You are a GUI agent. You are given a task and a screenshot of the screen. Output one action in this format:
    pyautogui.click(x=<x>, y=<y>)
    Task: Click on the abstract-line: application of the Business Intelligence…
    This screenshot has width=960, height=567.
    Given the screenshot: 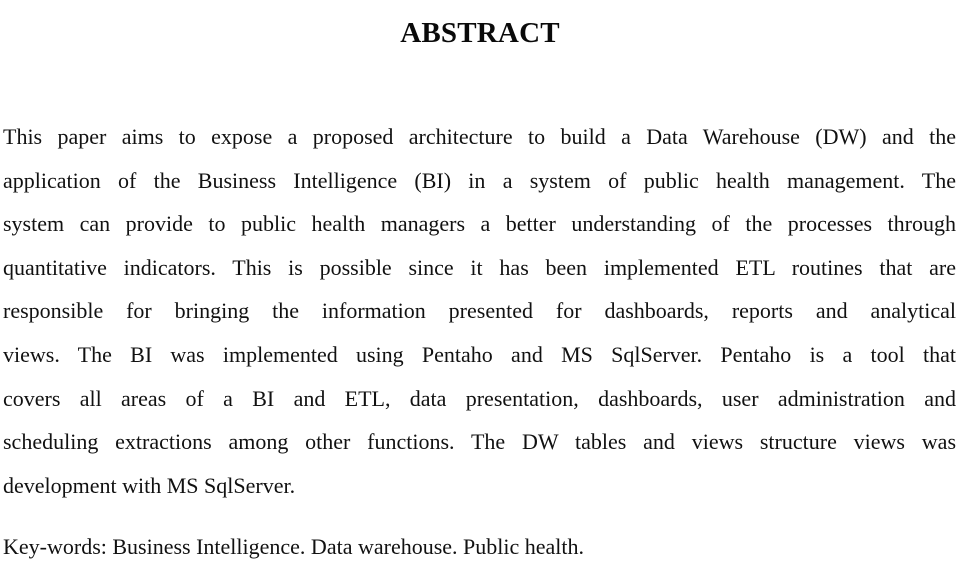 What is the action you would take?
    pyautogui.click(x=479, y=180)
    